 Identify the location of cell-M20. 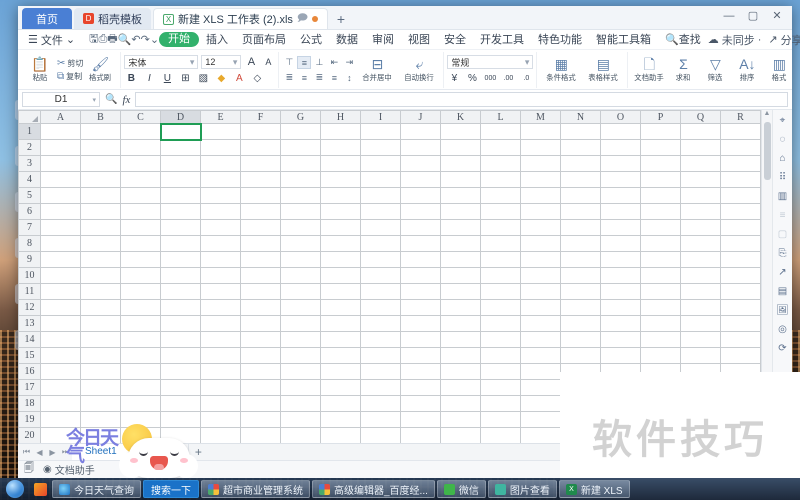
(540, 435).